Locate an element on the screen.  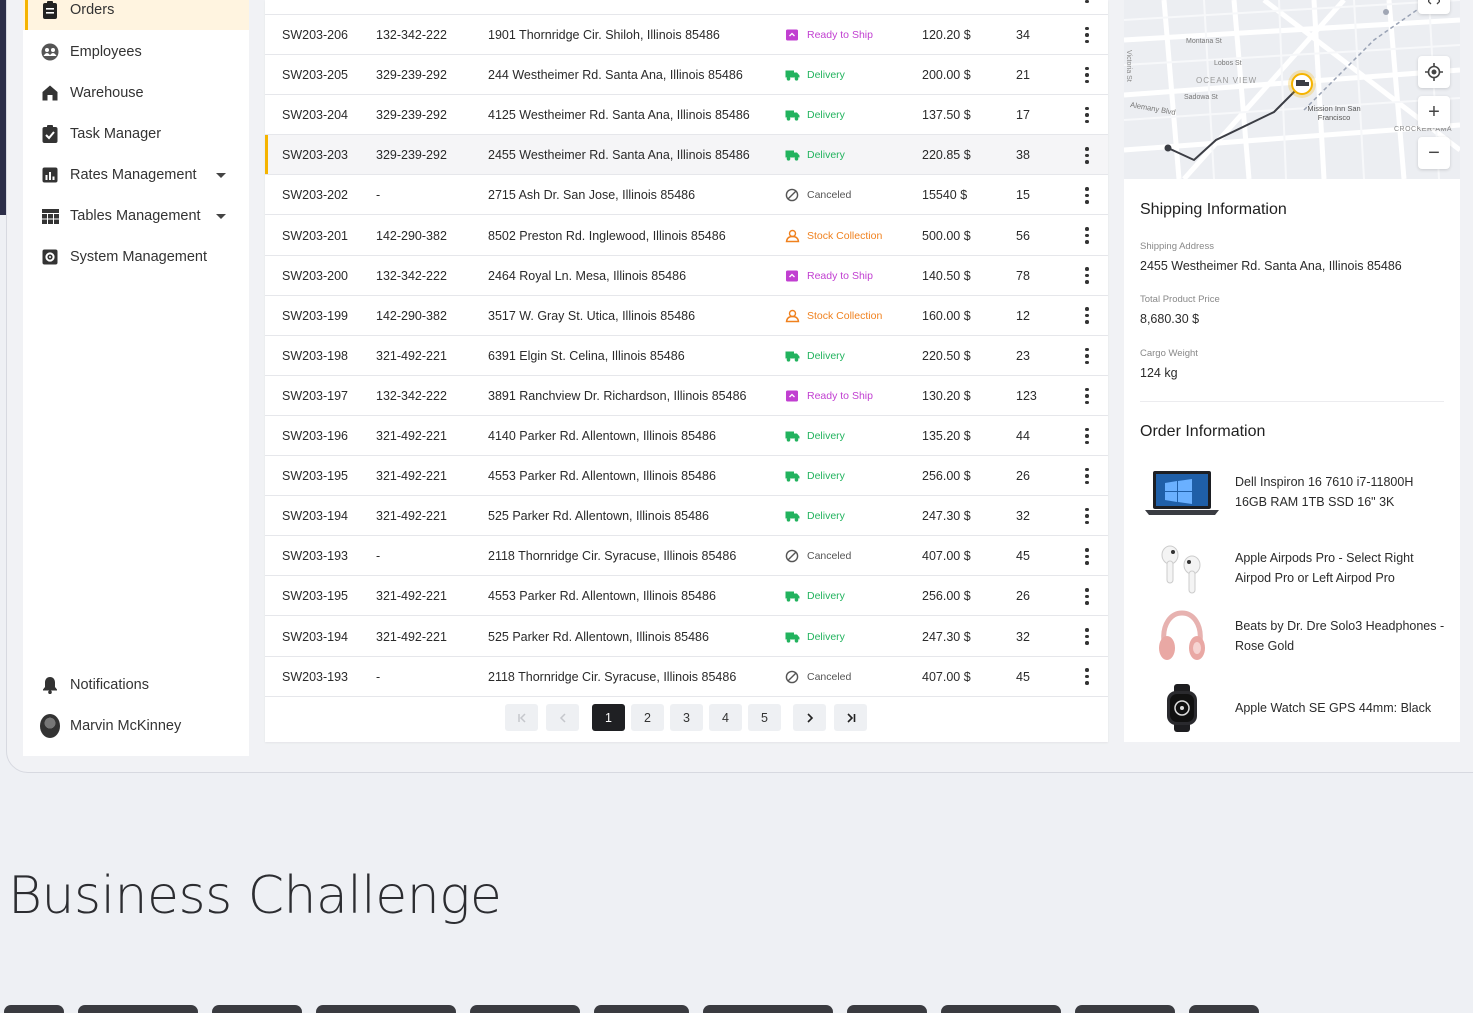
sidebar-item-task-manager: Task Manager is located at coordinates (136, 134).